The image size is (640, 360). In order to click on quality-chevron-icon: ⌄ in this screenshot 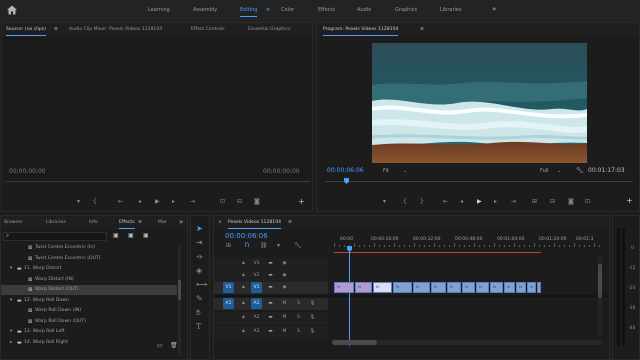, I will do `click(559, 171)`.